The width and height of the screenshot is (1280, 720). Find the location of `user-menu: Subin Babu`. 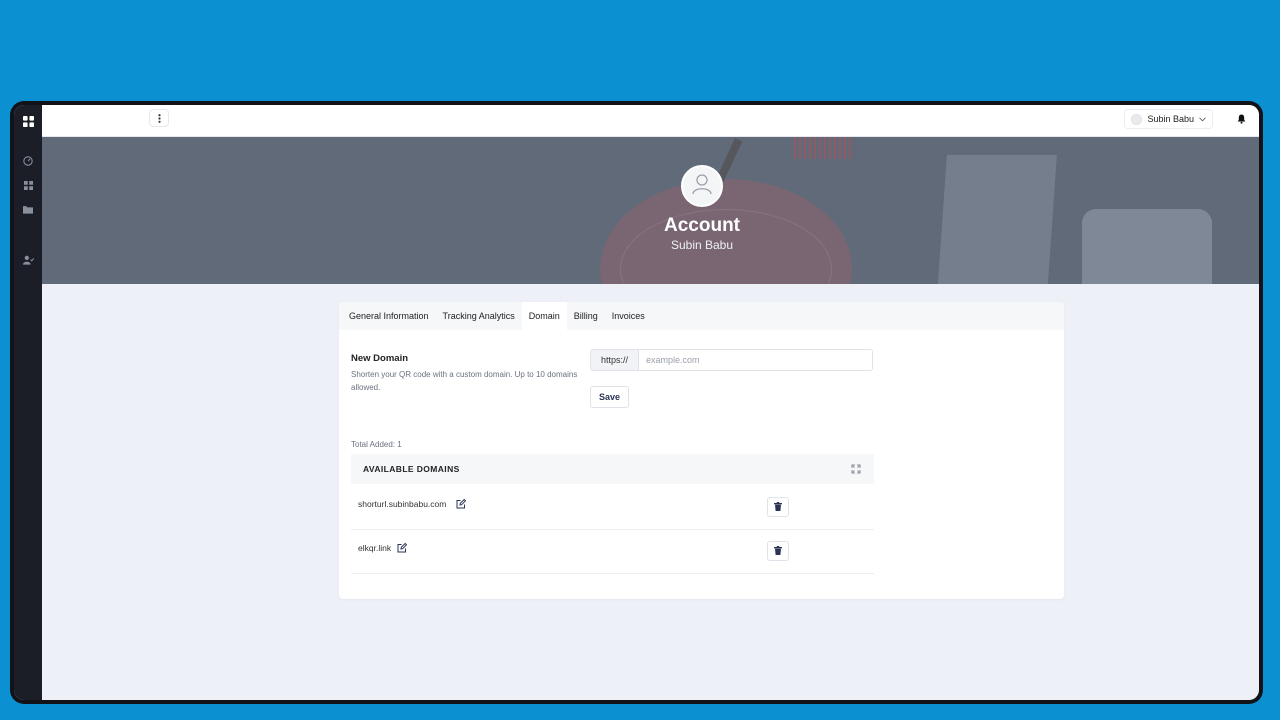

user-menu: Subin Babu is located at coordinates (1168, 119).